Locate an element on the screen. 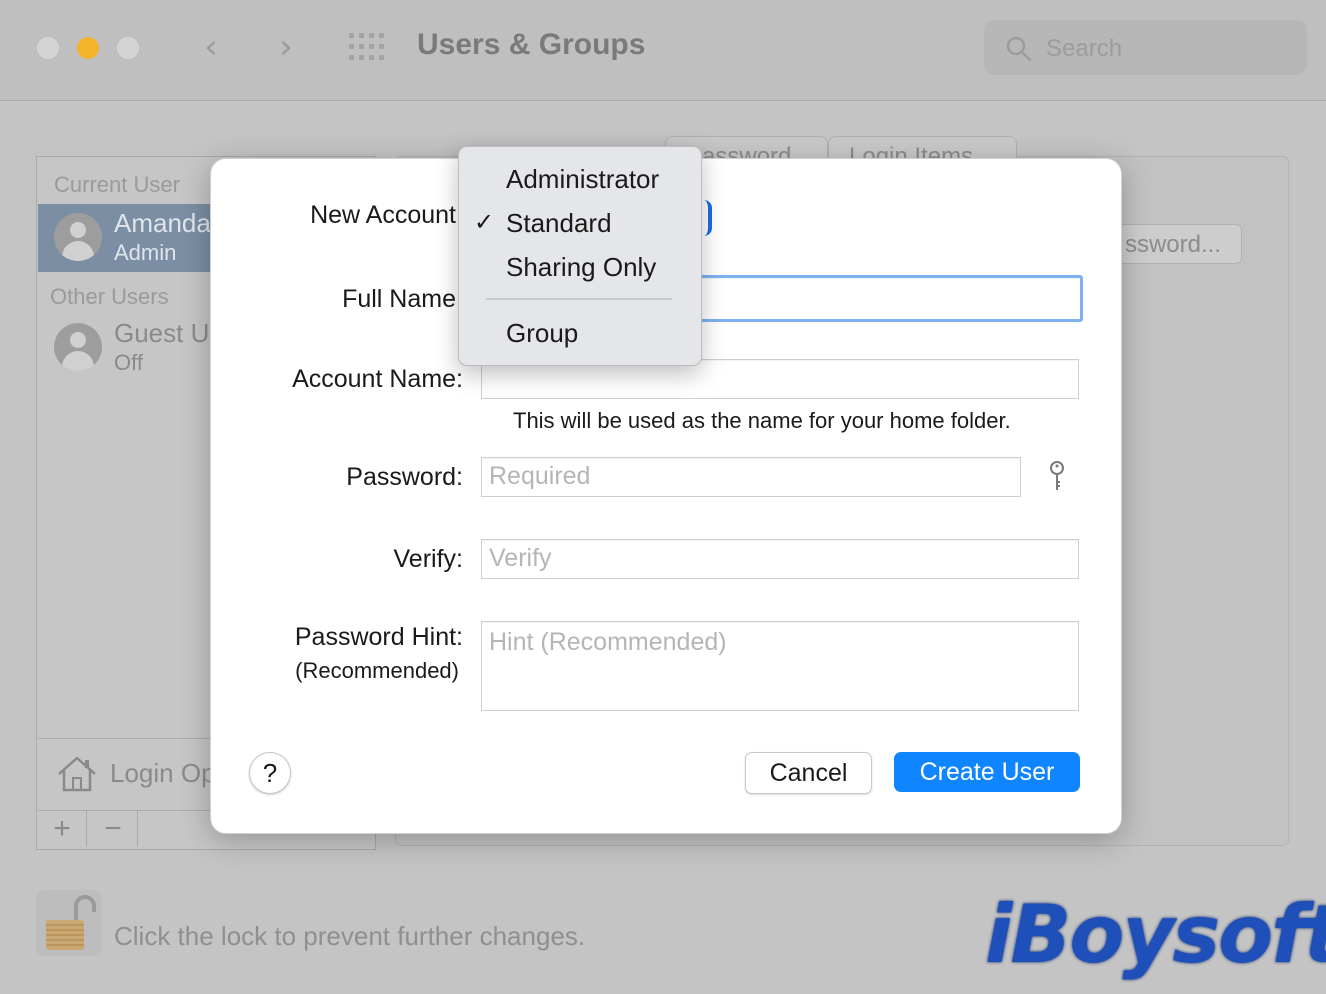 This screenshot has width=1326, height=994. window-title: Users & Groups is located at coordinates (531, 44).